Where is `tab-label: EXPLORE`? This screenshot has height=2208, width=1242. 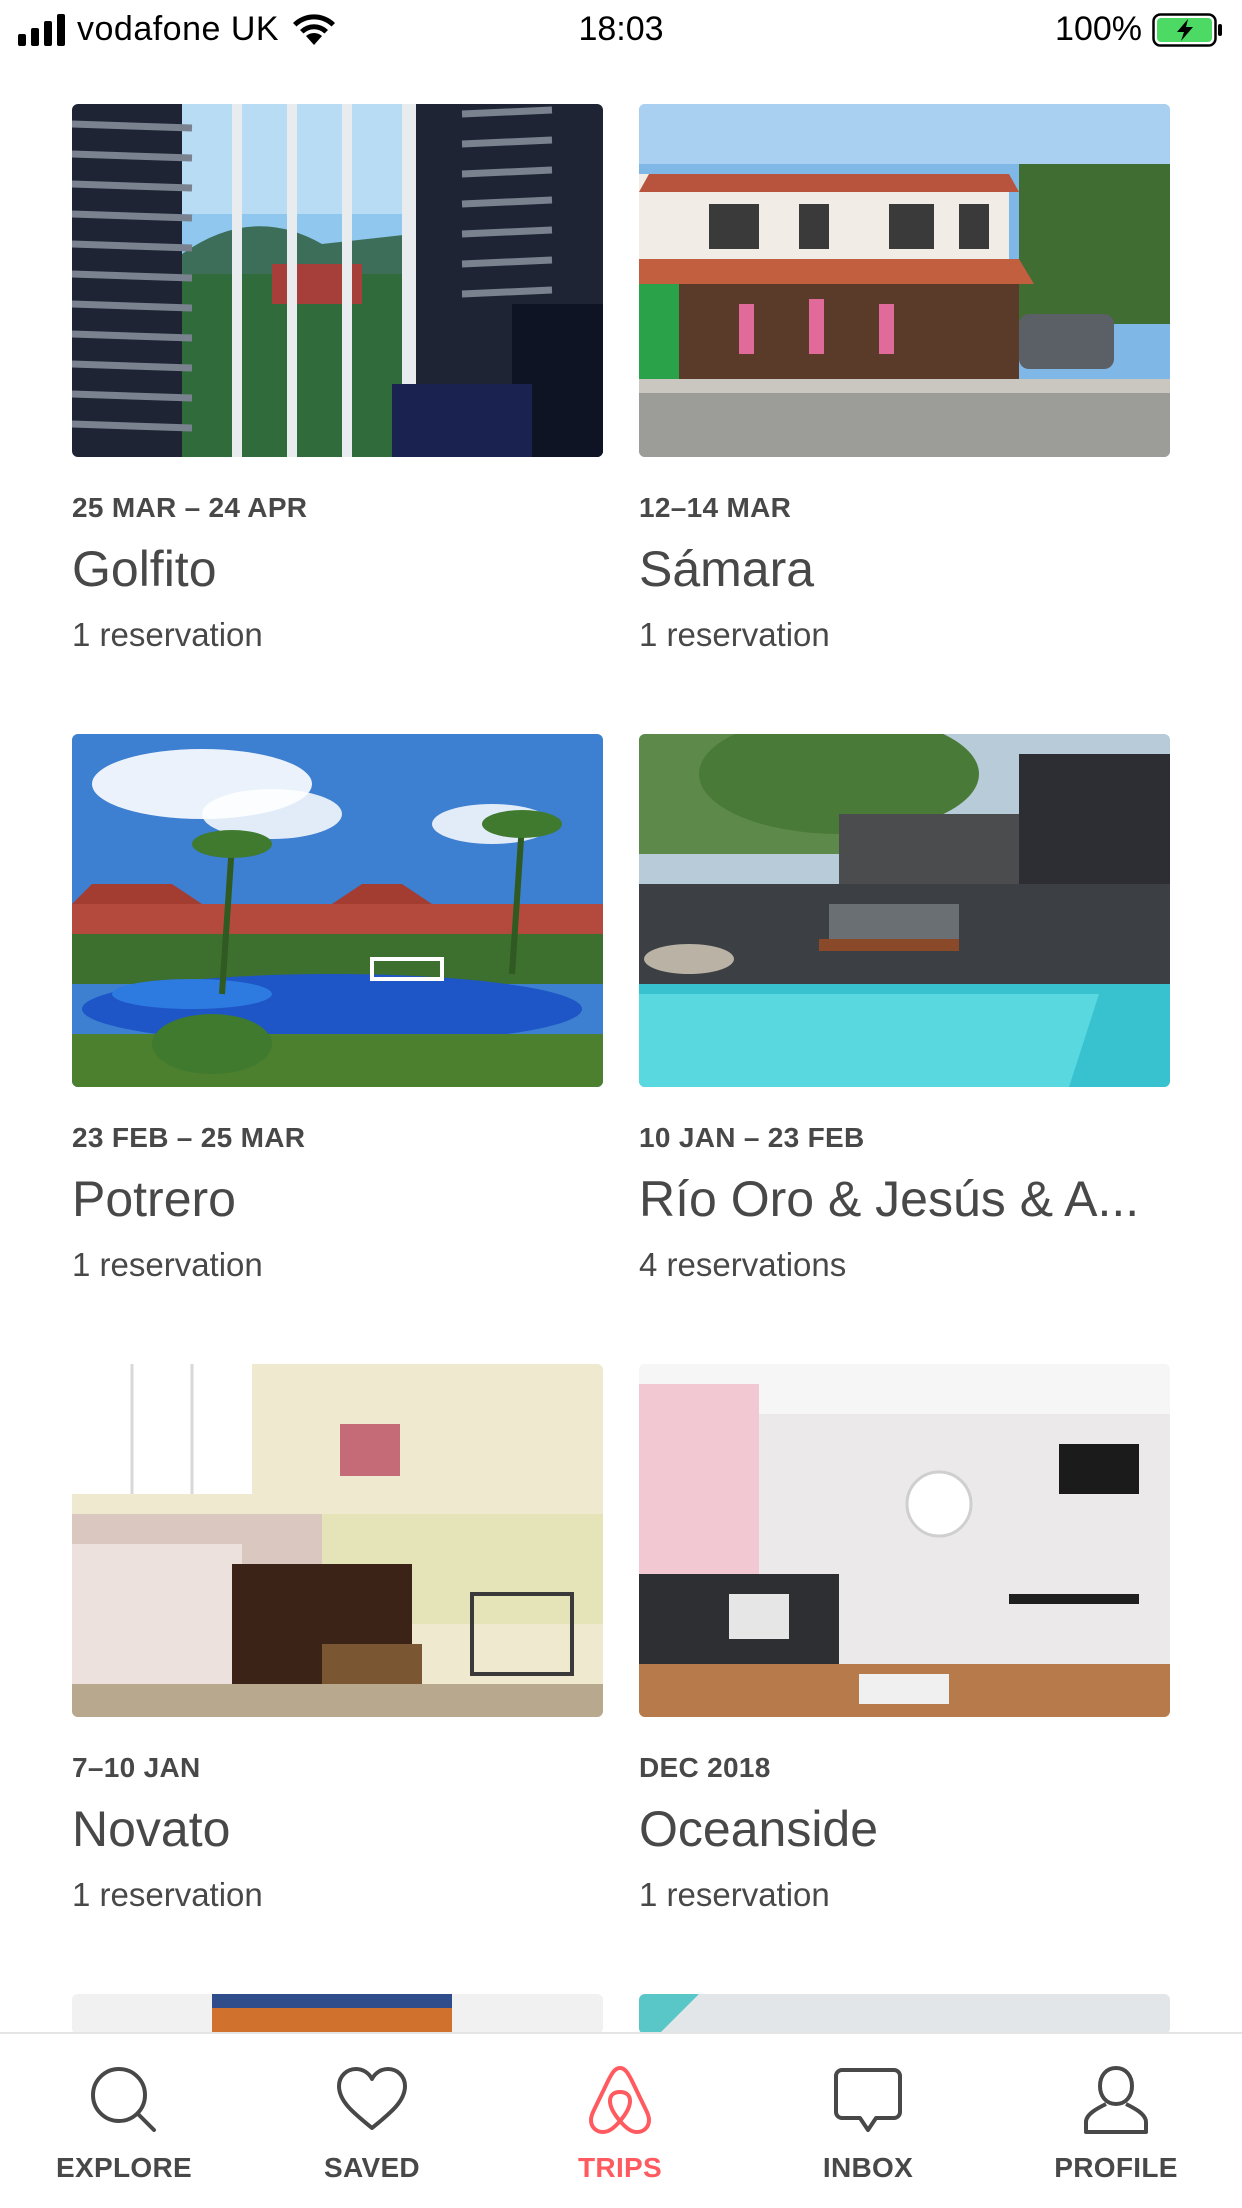
tab-label: EXPLORE is located at coordinates (124, 2167).